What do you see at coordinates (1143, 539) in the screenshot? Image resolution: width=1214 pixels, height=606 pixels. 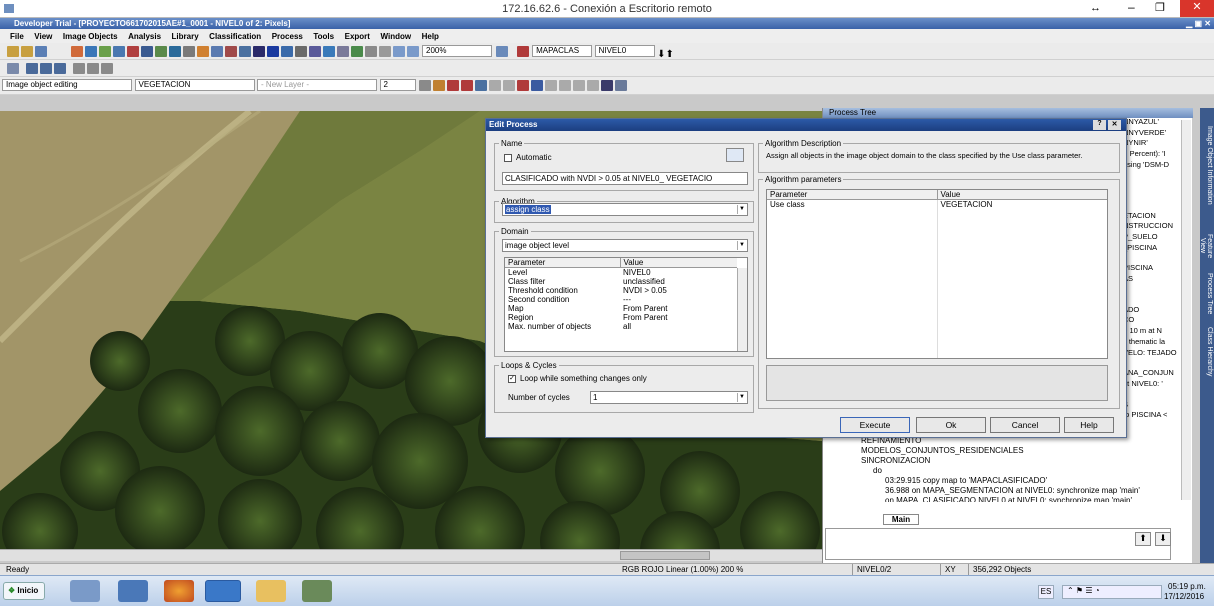 I see `arrow-up-button: ⬆` at bounding box center [1143, 539].